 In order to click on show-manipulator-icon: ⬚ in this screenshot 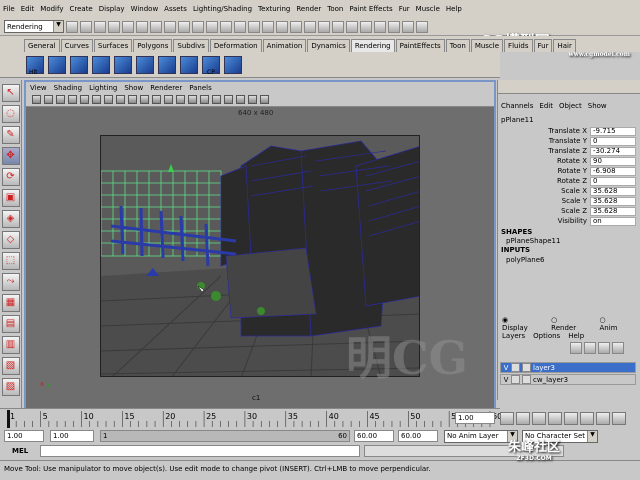, I will do `click(10, 261)`.